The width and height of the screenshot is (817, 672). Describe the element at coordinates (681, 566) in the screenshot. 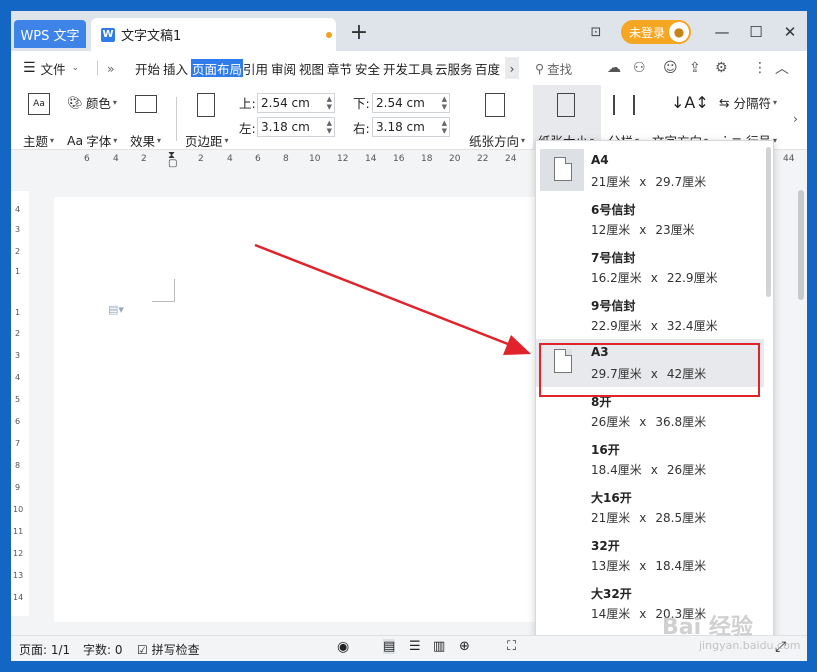

I see `paper-height: 18.4厘米` at that location.